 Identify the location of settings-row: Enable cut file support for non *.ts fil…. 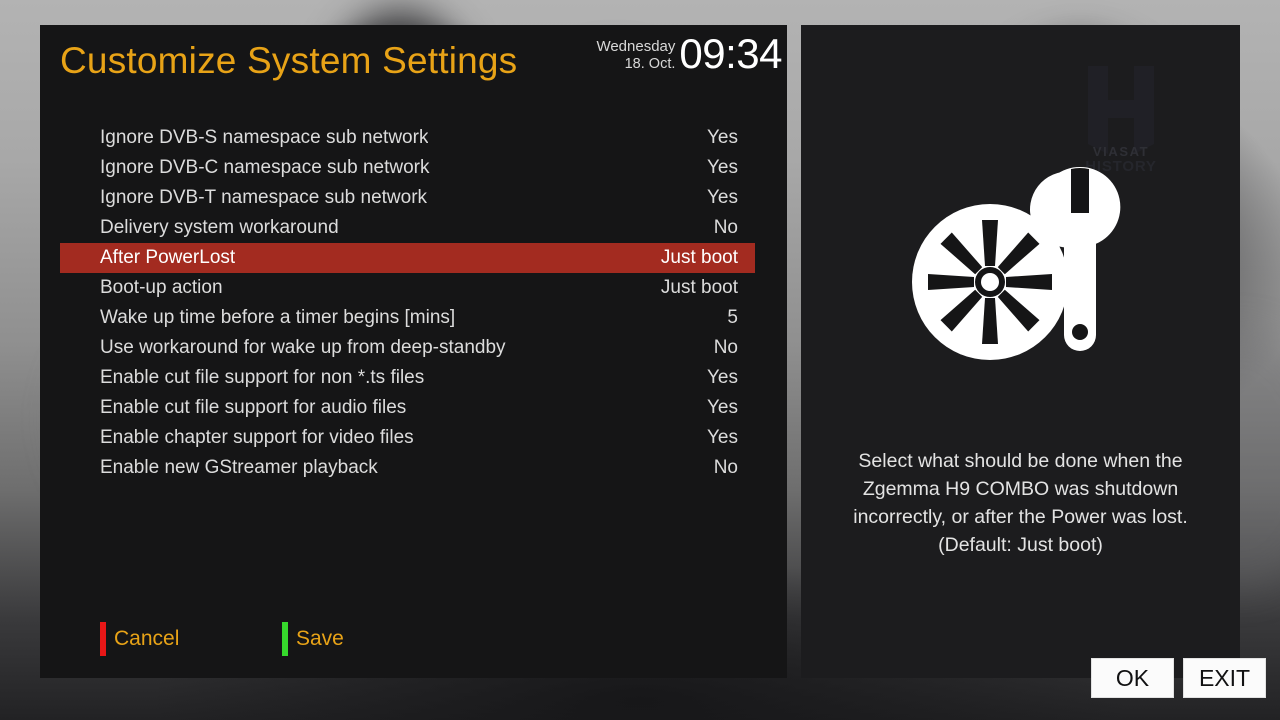
(407, 378).